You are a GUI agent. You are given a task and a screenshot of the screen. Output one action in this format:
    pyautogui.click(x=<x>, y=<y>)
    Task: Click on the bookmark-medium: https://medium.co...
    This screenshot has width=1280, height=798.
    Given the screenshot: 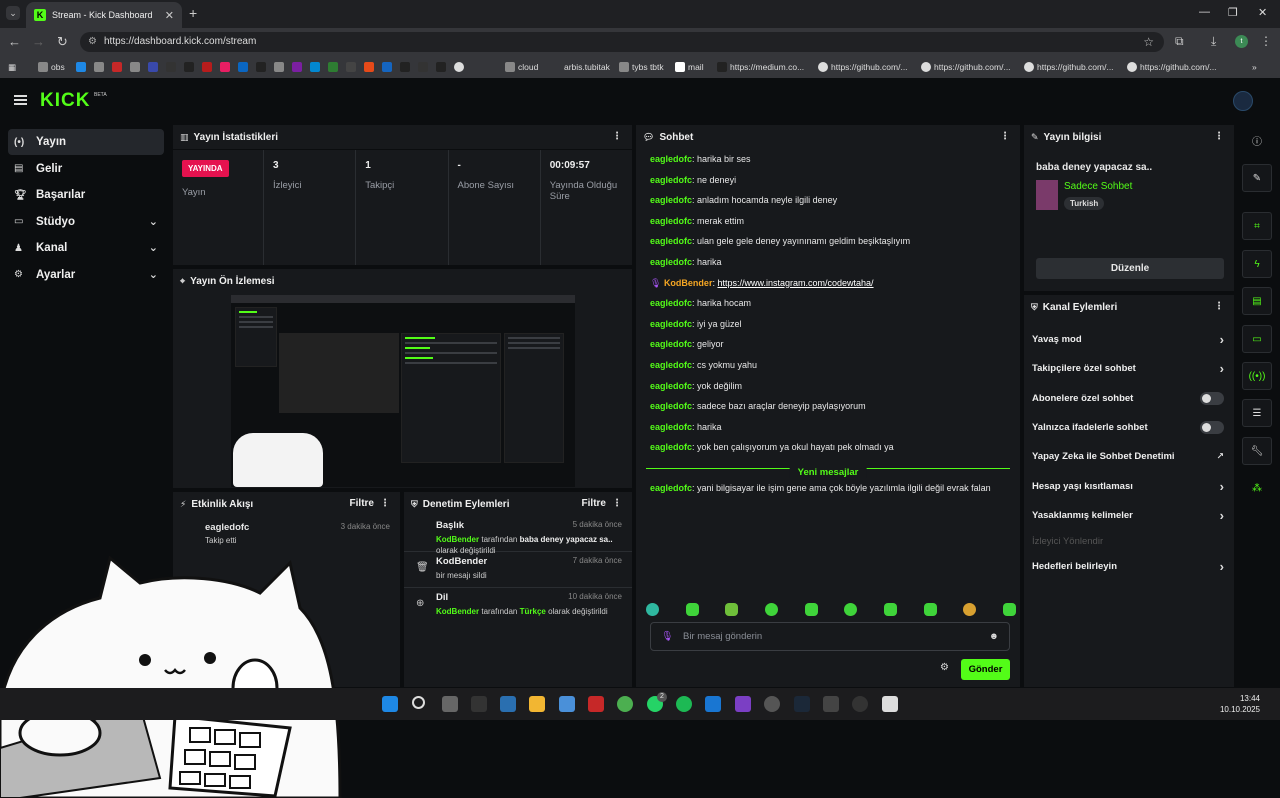 What is the action you would take?
    pyautogui.click(x=760, y=67)
    